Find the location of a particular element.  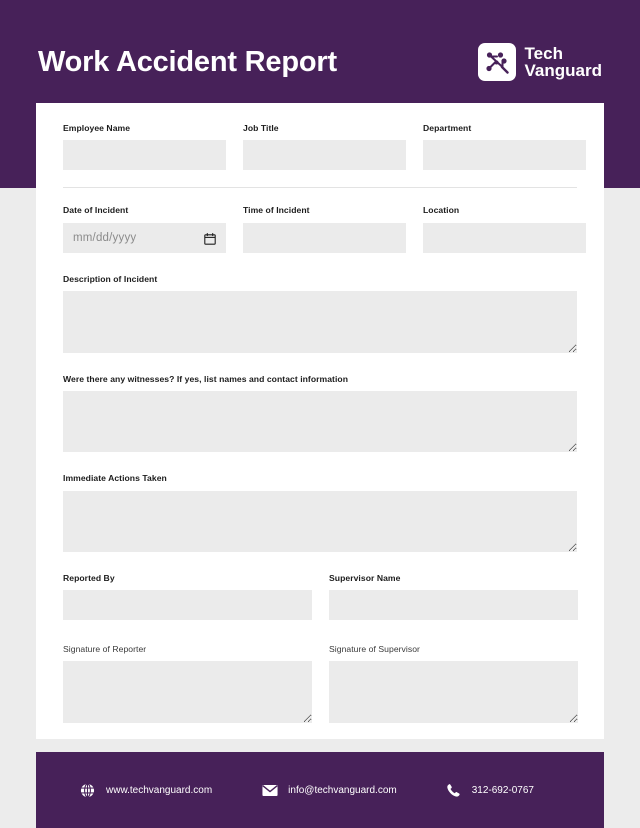

contact-email: info@techvanguard.com is located at coordinates (329, 790).